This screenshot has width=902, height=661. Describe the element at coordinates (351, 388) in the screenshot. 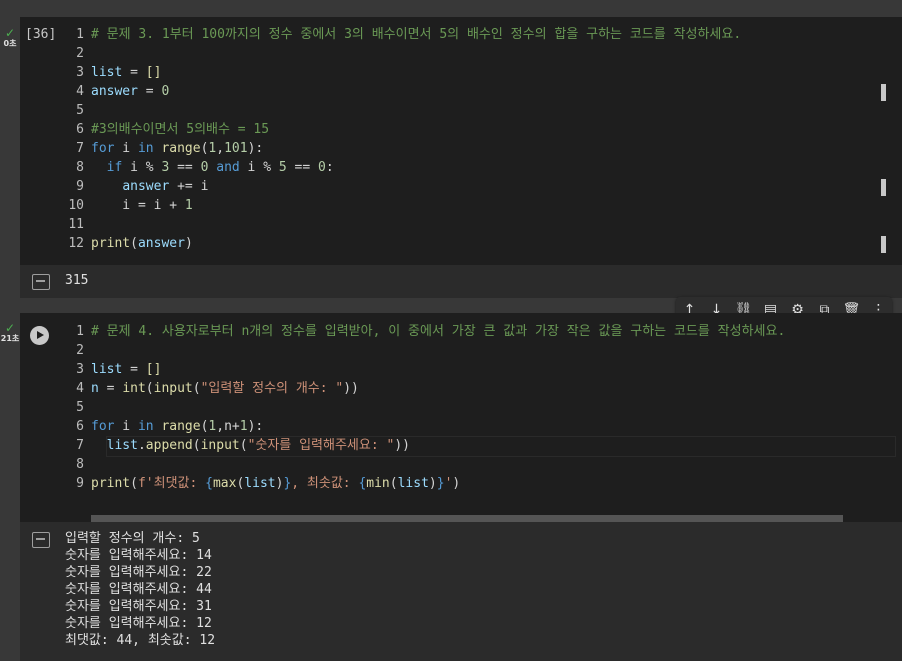

I see `code-token: ))` at that location.